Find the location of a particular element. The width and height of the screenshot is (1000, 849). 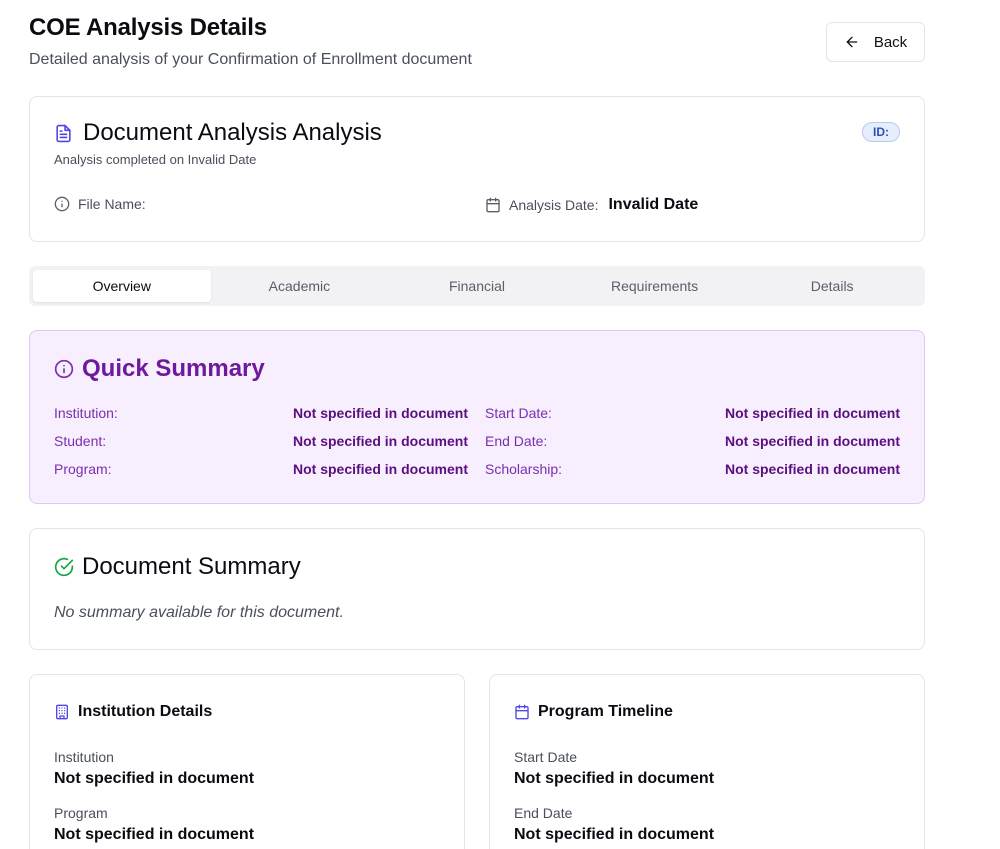

quick-summary-title: Quick Summary is located at coordinates (173, 368).